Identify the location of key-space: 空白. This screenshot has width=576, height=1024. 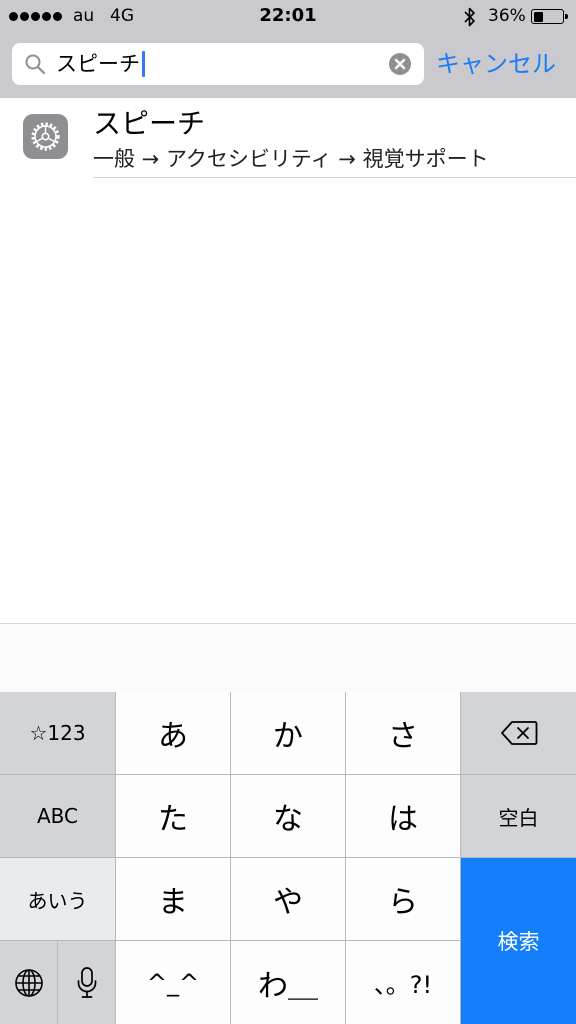
(518, 816).